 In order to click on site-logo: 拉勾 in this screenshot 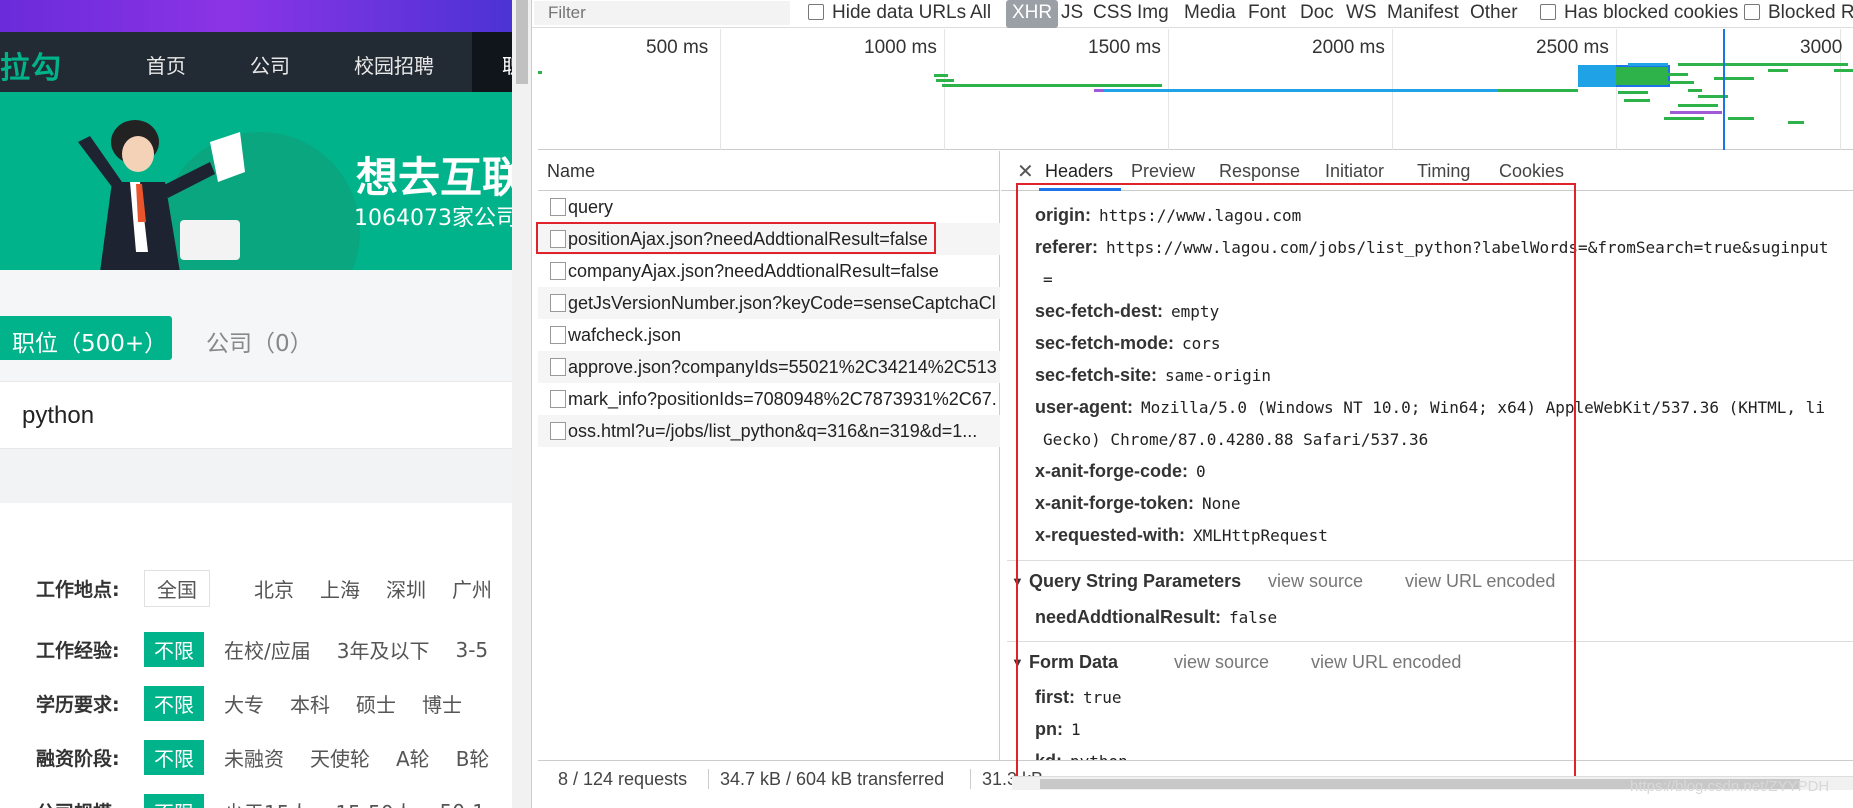, I will do `click(31, 65)`.